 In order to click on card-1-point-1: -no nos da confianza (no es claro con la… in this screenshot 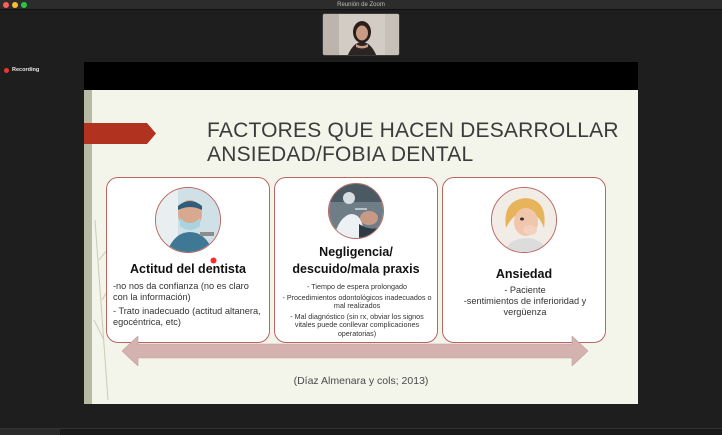, I will do `click(181, 291)`.